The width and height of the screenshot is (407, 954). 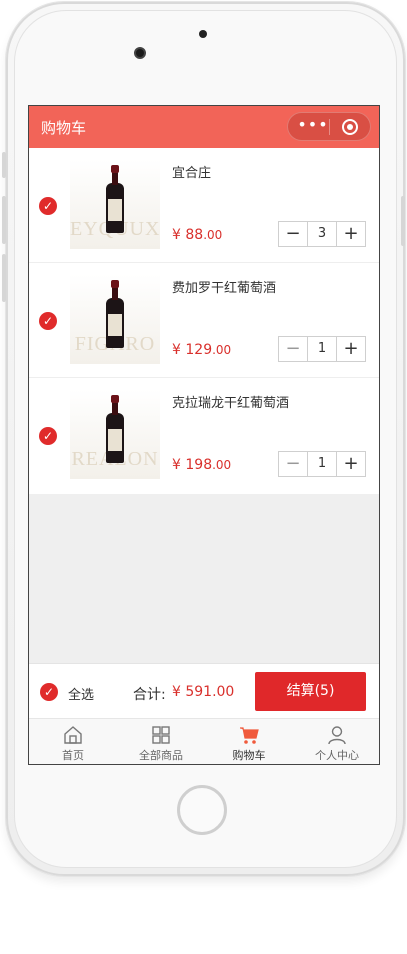 I want to click on product-image: EYQUUX, so click(x=115, y=204).